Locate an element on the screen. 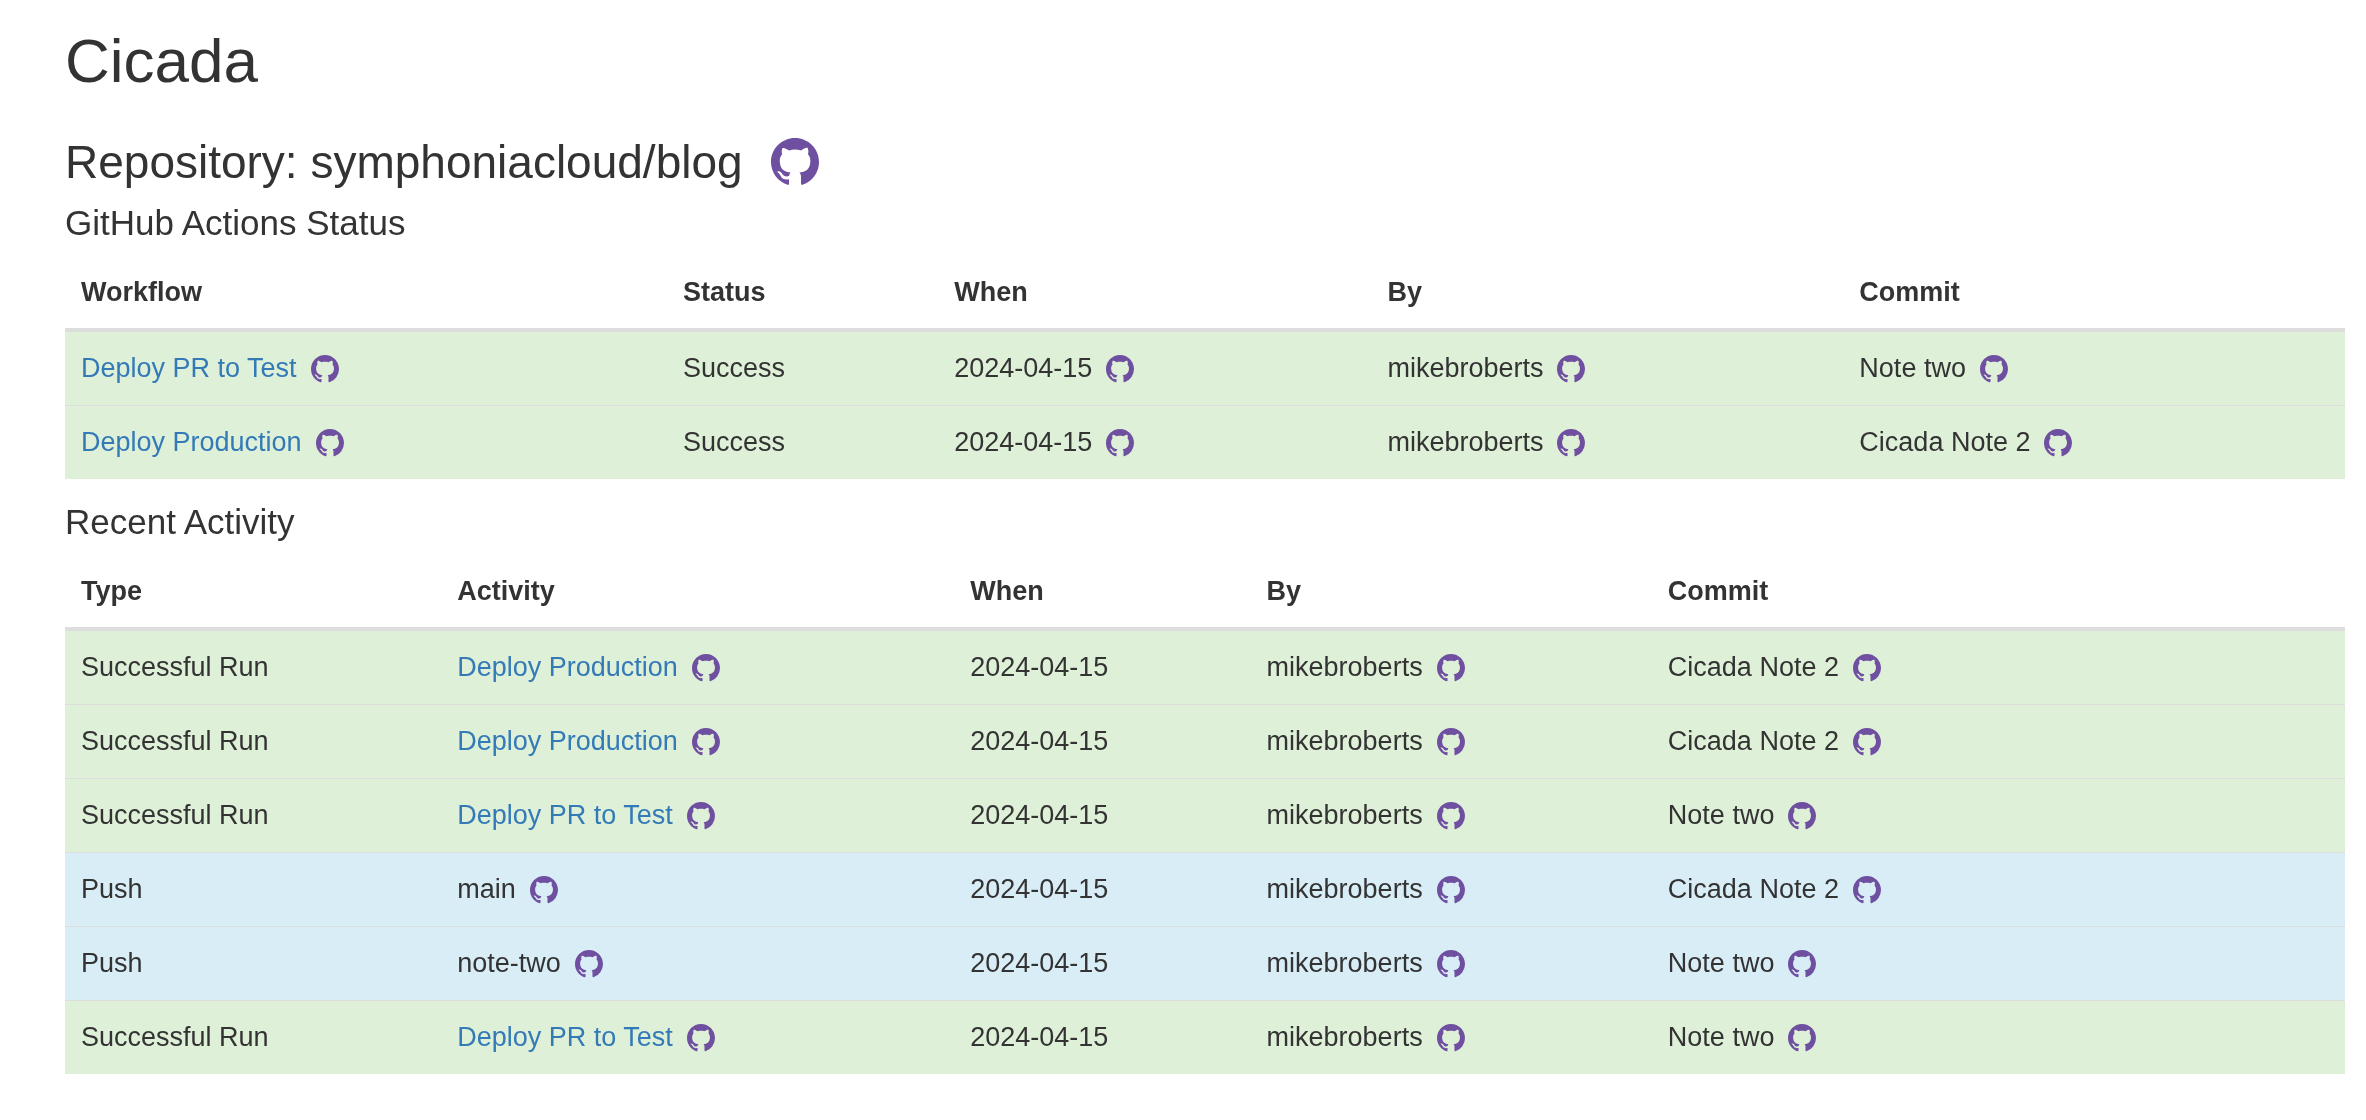 The image size is (2366, 1120). column-header: Activity is located at coordinates (506, 590).